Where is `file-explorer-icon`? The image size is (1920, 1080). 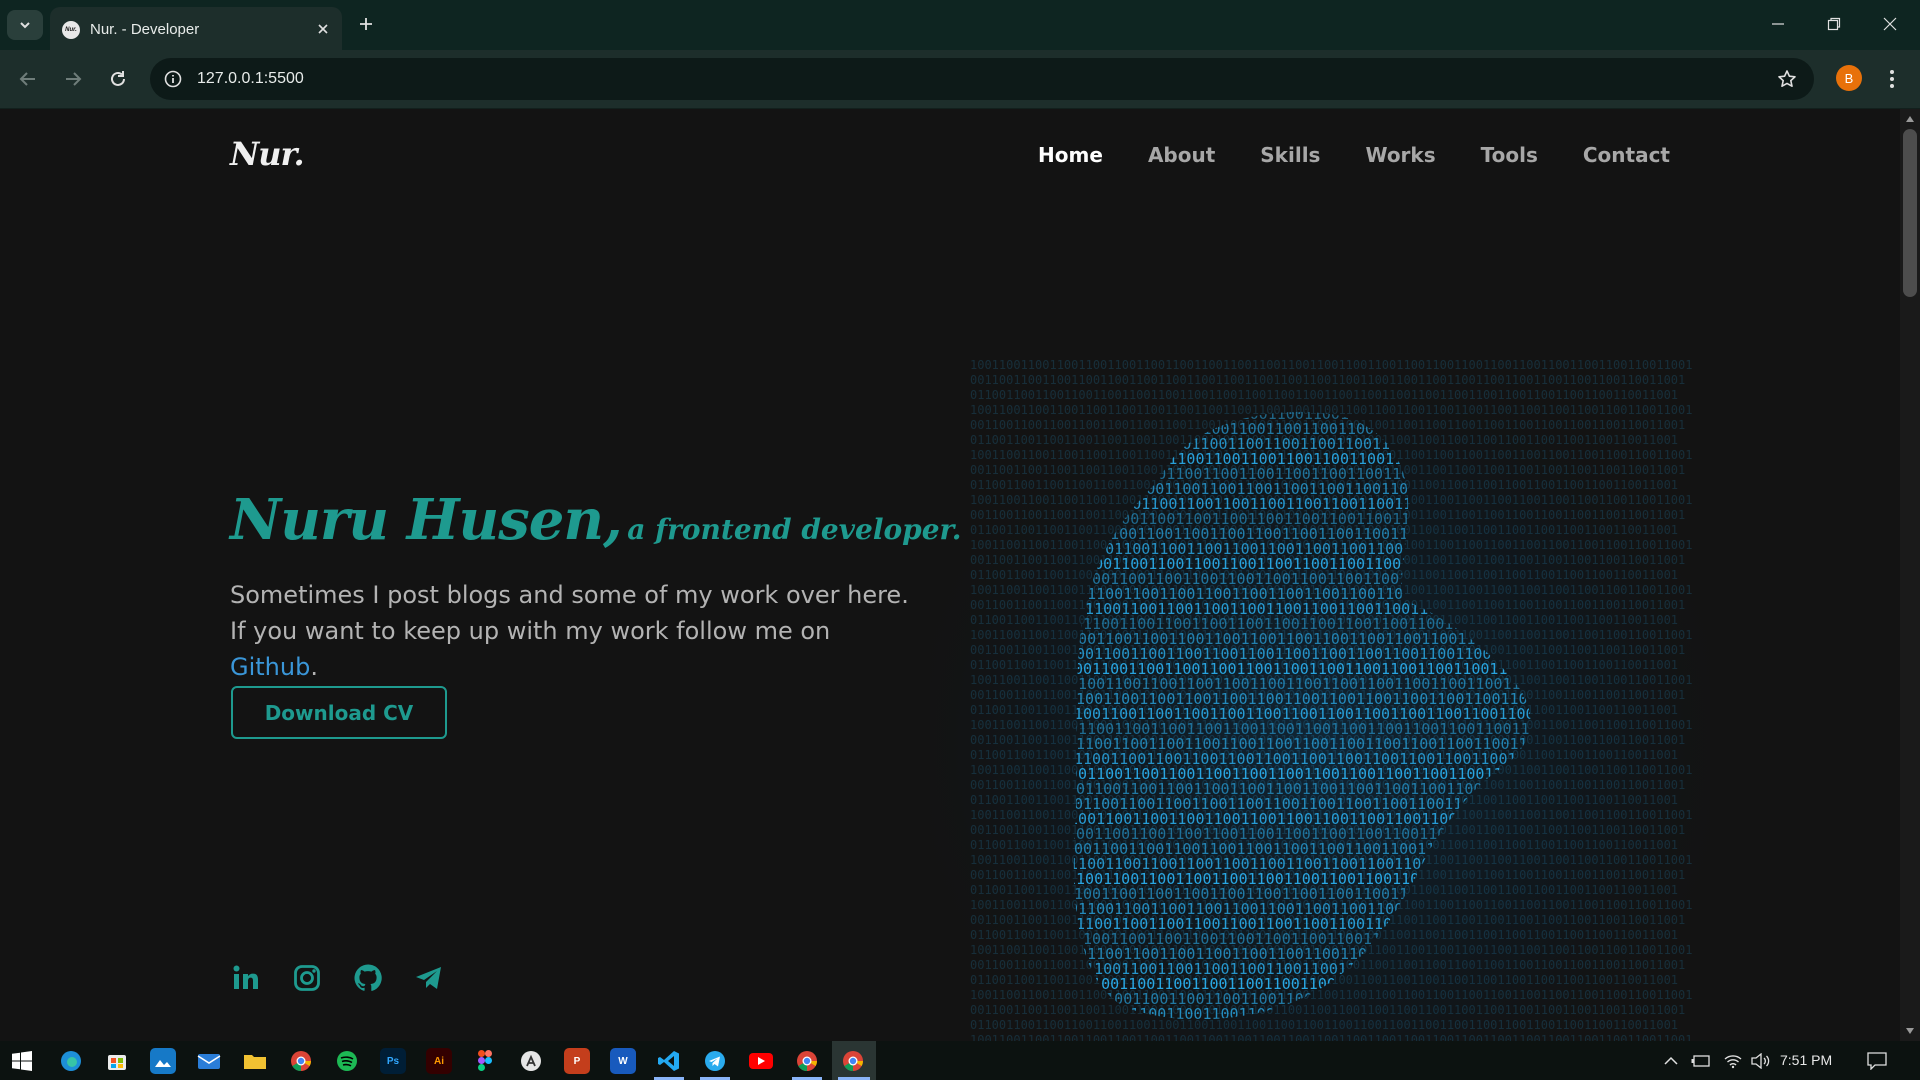
file-explorer-icon is located at coordinates (255, 1061).